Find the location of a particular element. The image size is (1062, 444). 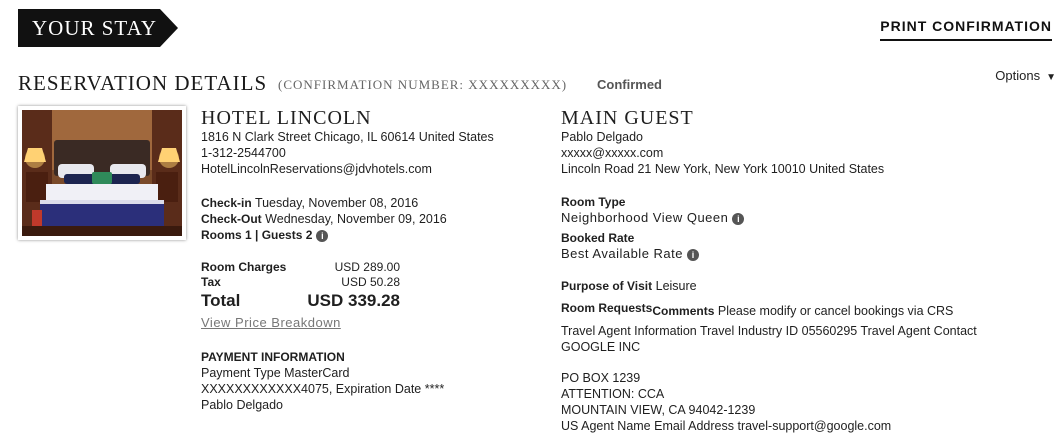

agent-line-2: GOOGLE INC is located at coordinates (601, 347).